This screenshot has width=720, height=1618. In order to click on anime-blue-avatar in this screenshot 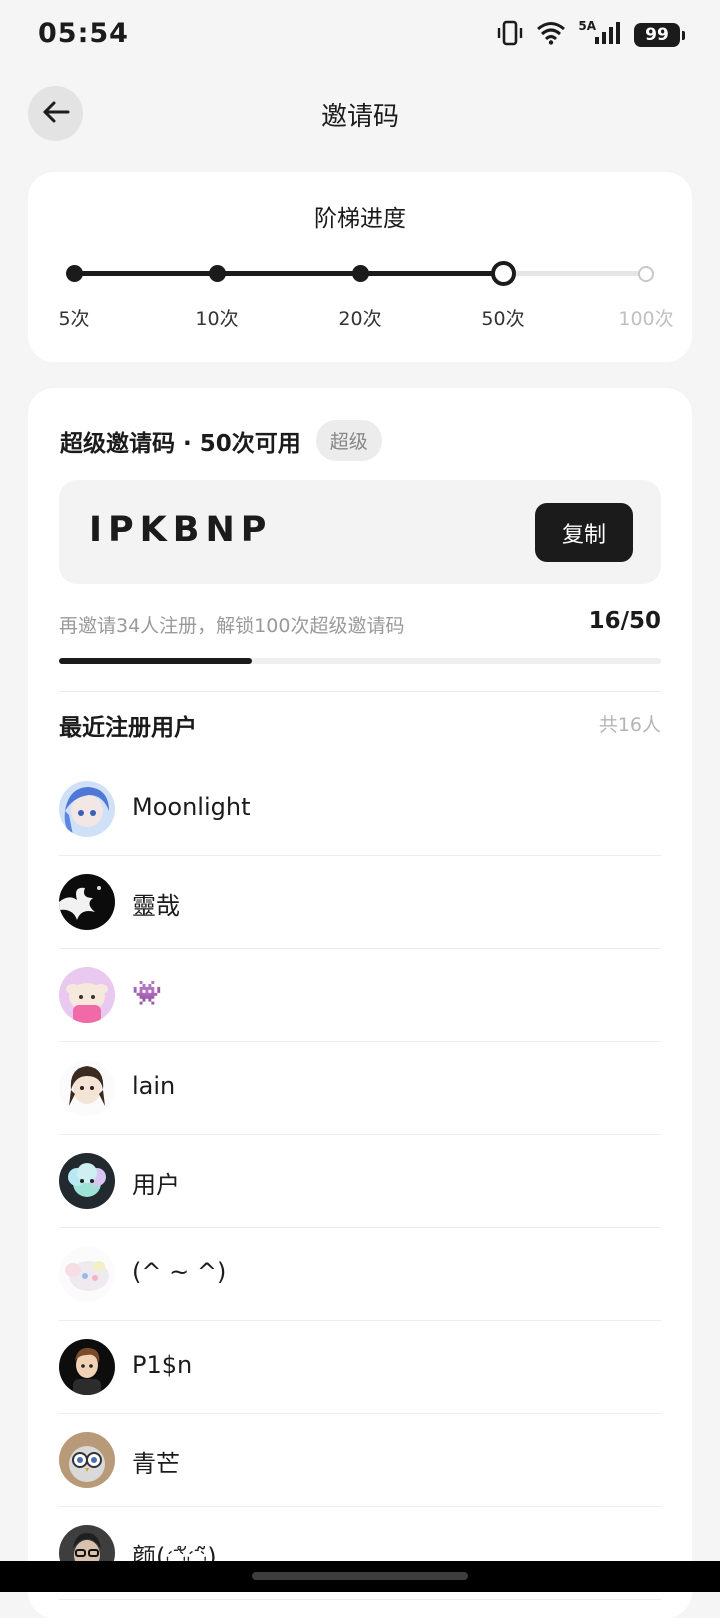, I will do `click(87, 809)`.